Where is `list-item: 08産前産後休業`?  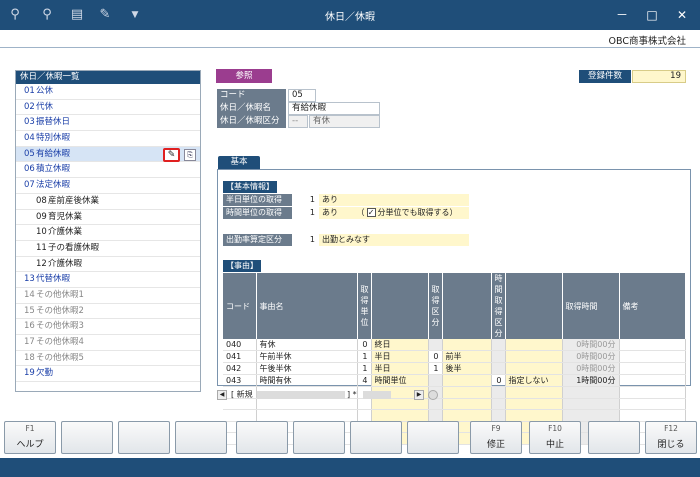
list-item: 08産前産後休業 is located at coordinates (108, 202).